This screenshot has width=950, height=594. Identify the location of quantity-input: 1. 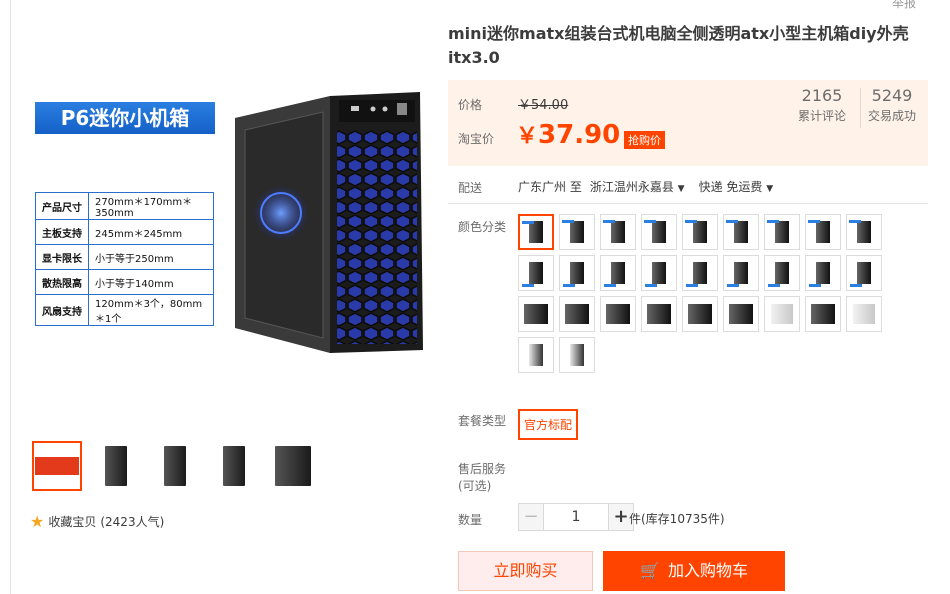
(576, 517).